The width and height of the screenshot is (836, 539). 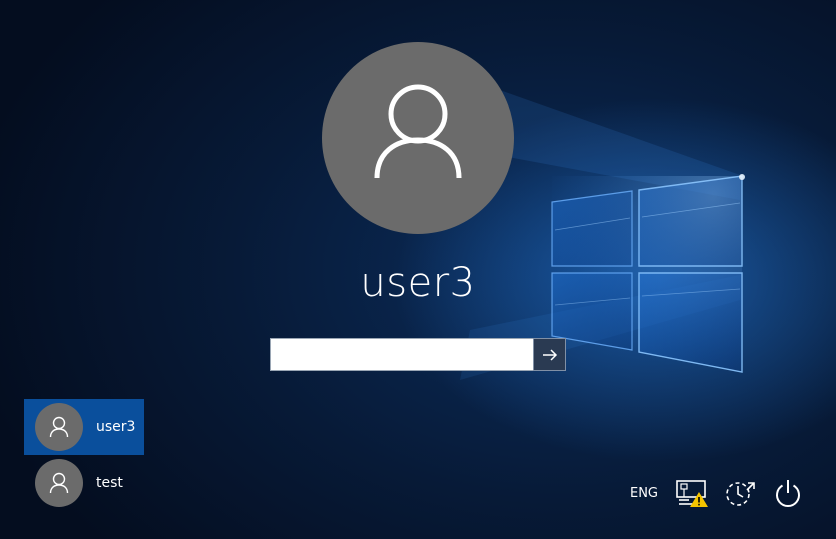 I want to click on power-icon, so click(x=788, y=493).